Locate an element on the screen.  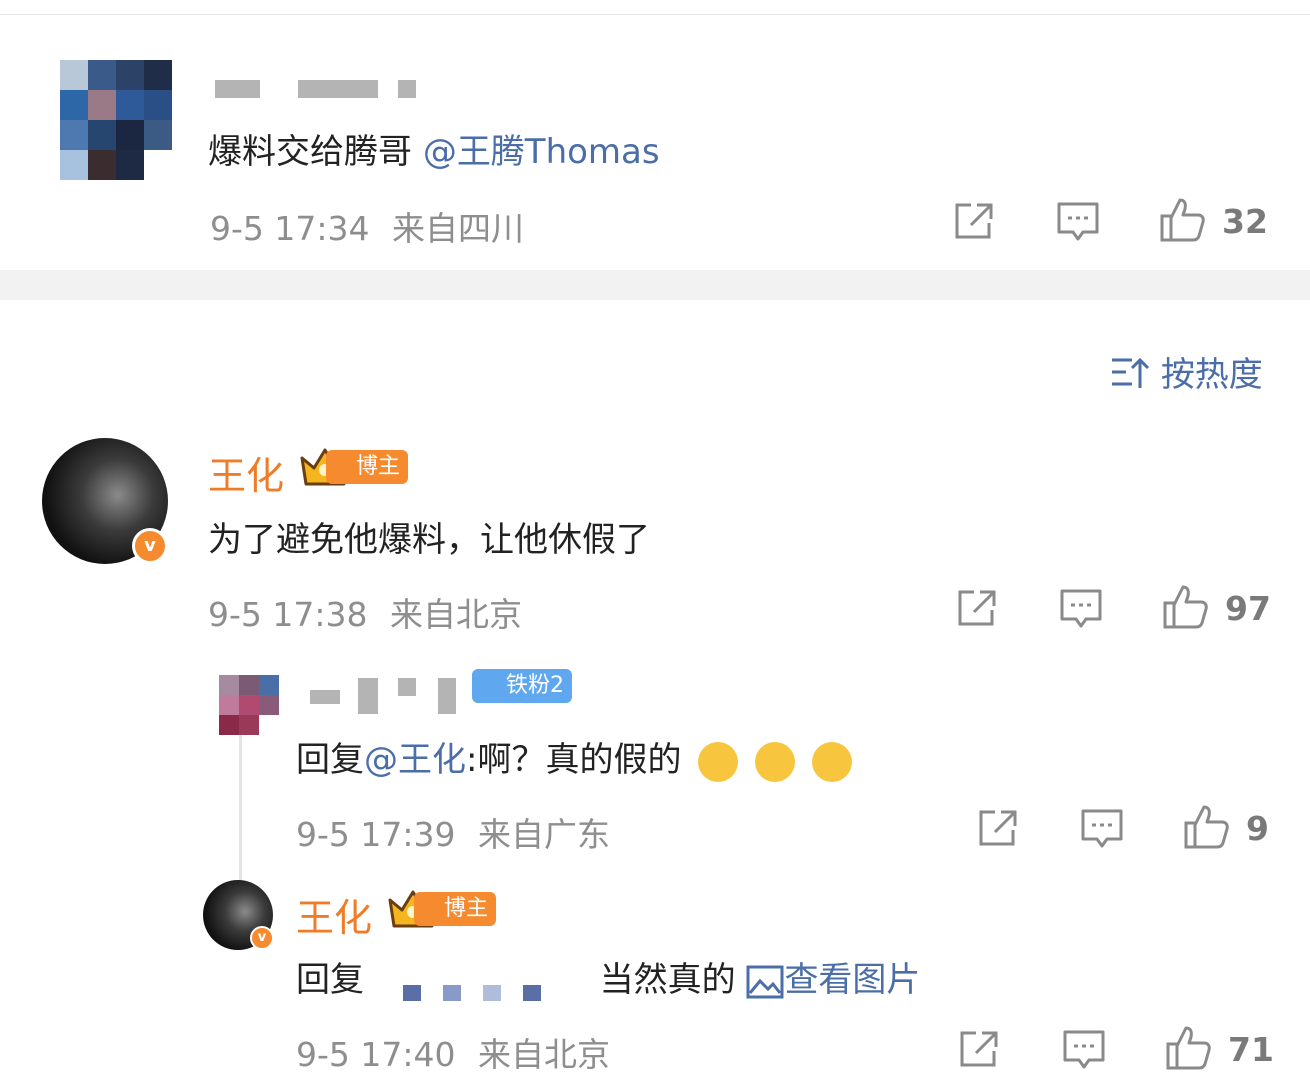
reply-body: :啊？真的假的 is located at coordinates (574, 760).